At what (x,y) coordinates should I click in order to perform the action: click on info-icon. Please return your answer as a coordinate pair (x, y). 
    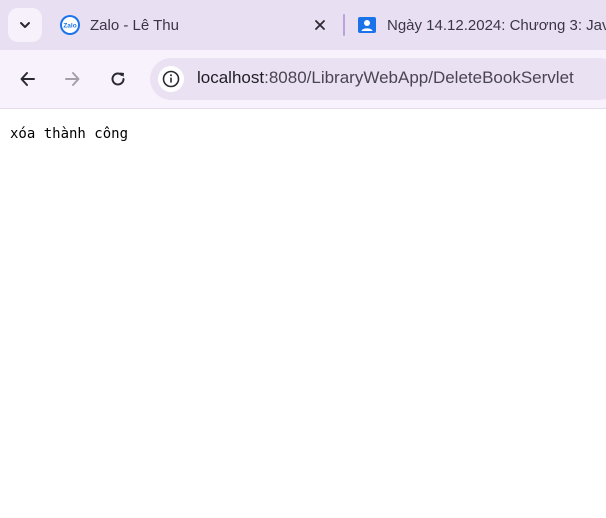
    Looking at the image, I should click on (171, 79).